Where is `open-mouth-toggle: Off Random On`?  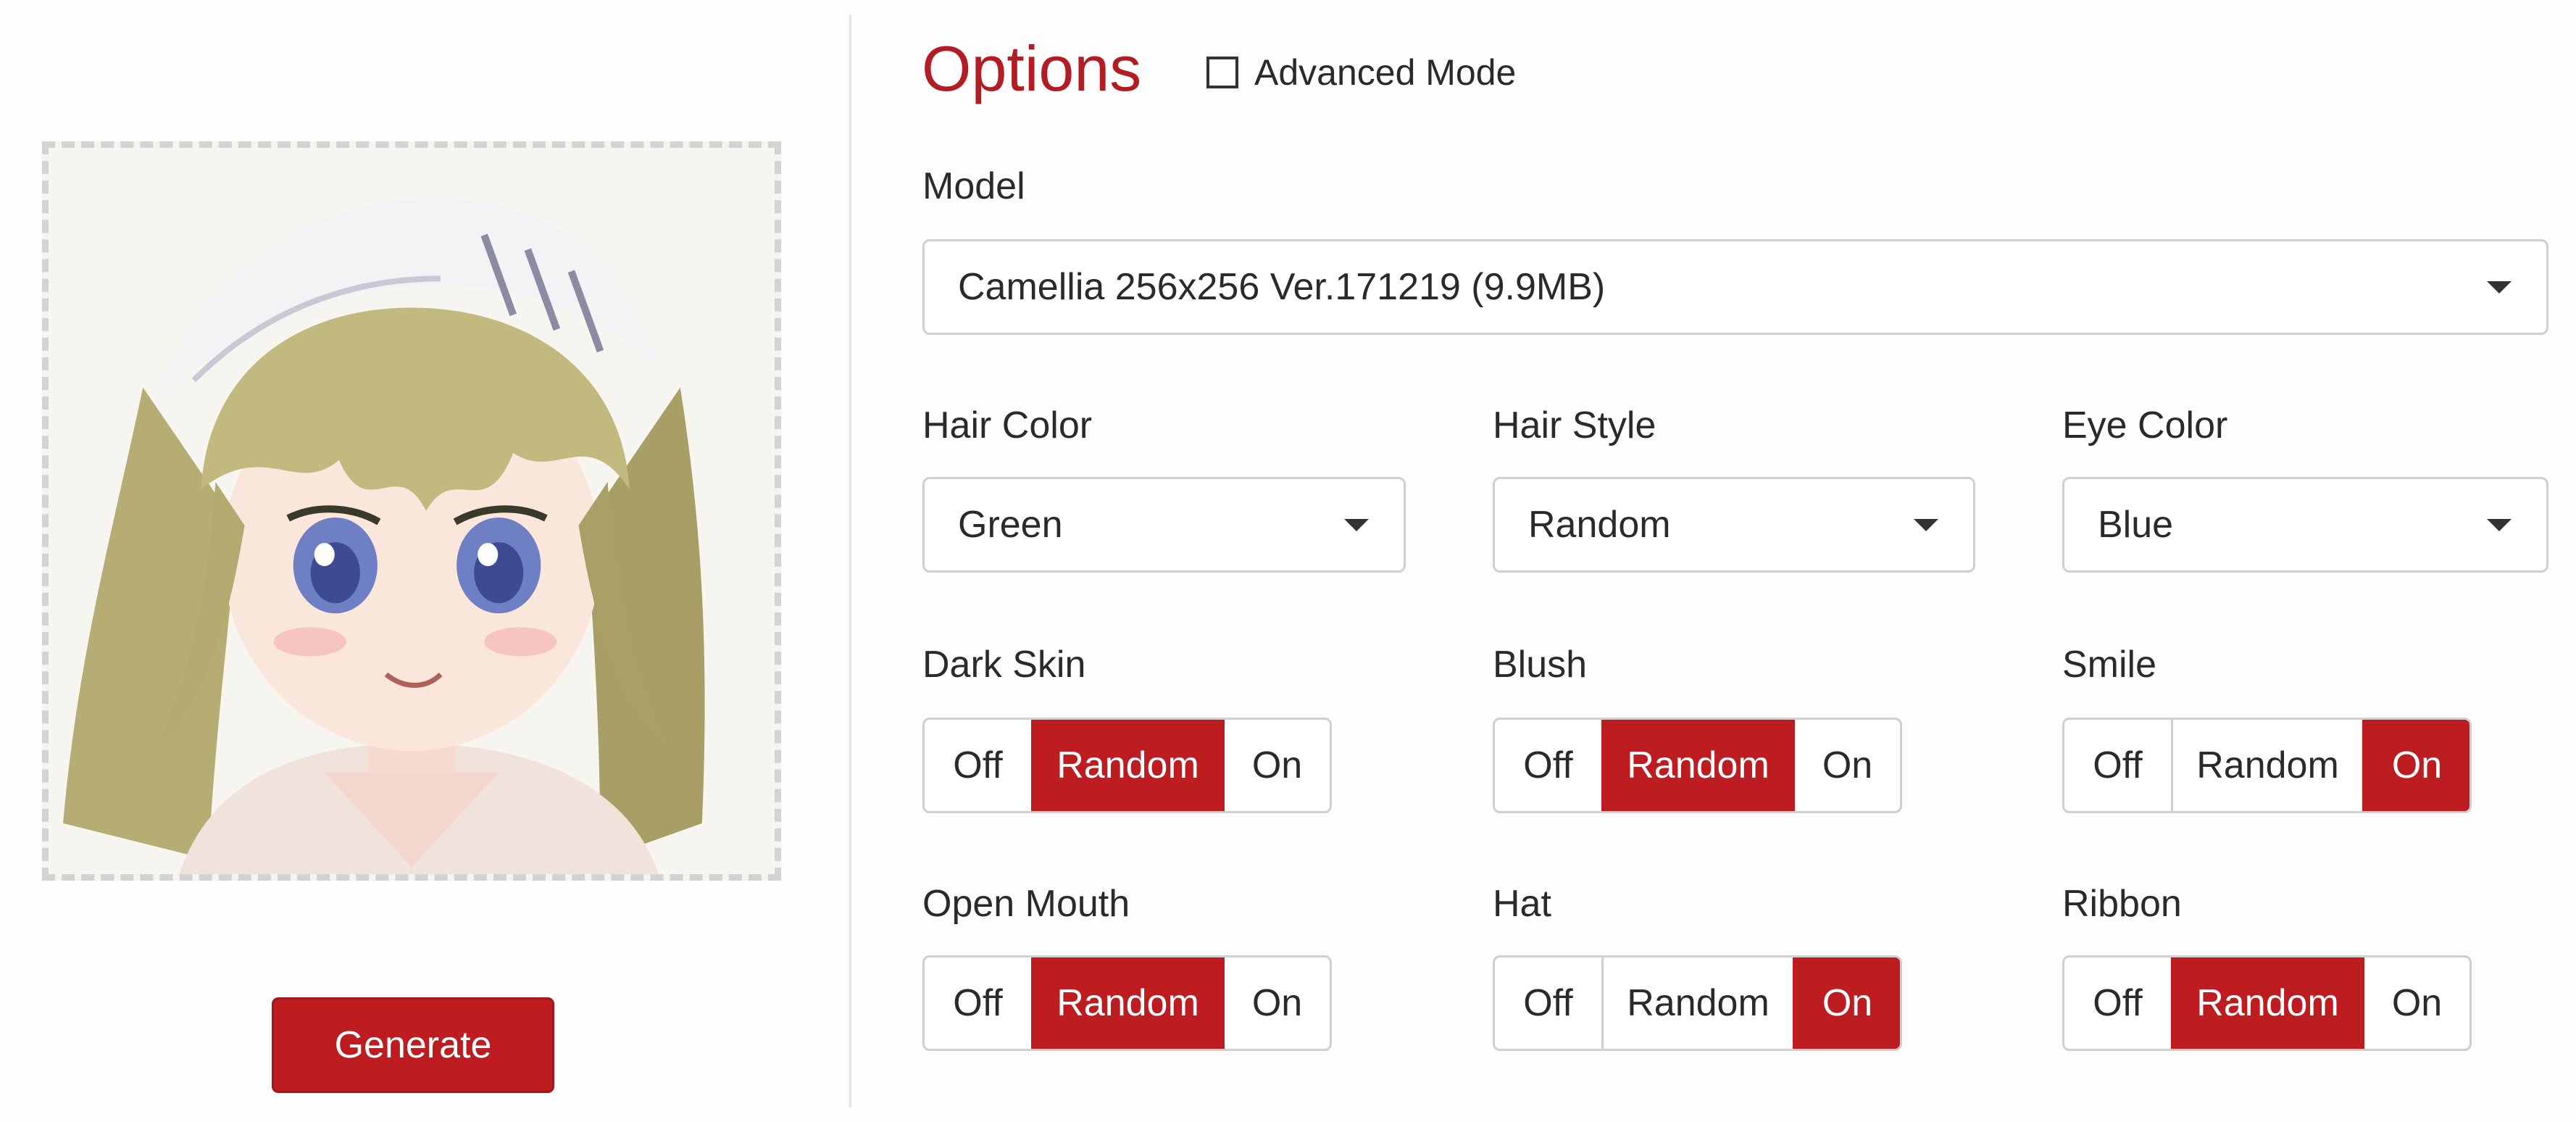
open-mouth-toggle: Off Random On is located at coordinates (1127, 1003).